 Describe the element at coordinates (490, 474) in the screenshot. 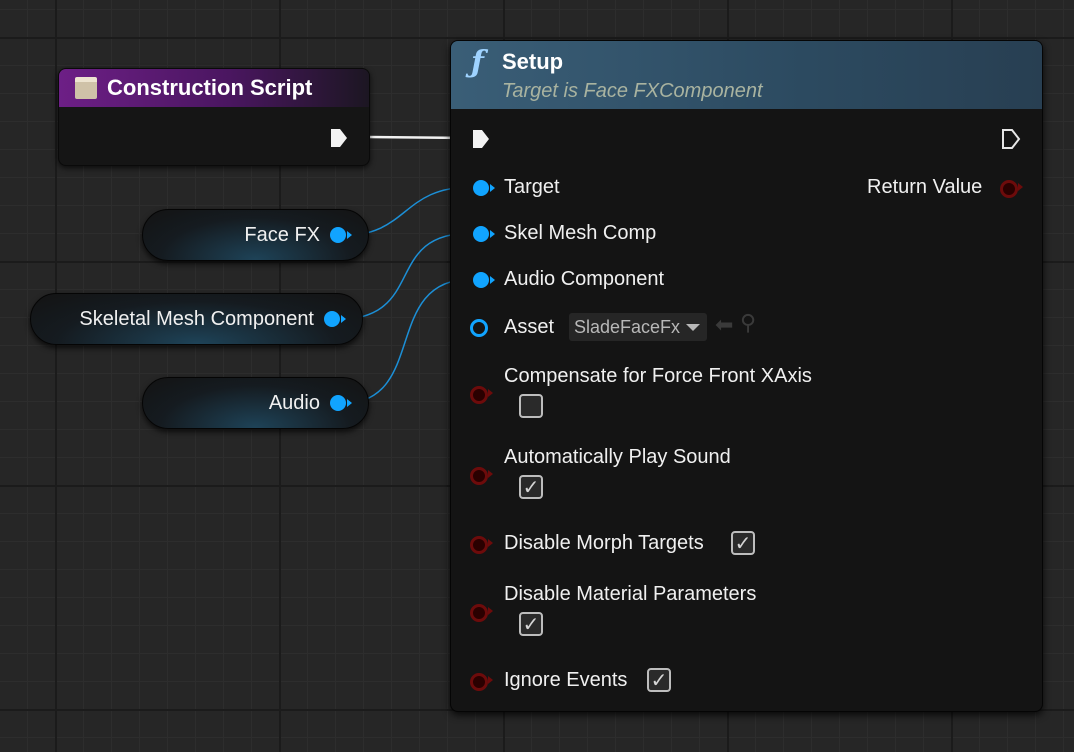

I see `auto-play-pin-arrow` at that location.